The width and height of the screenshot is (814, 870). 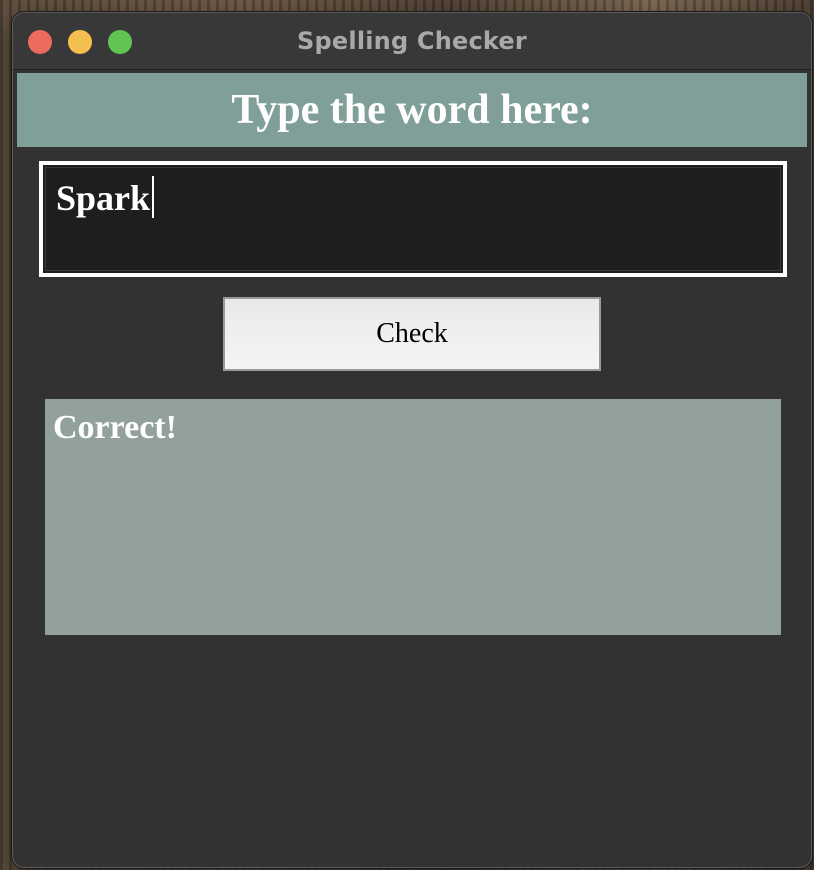 I want to click on result-message: Correct!, so click(x=115, y=427).